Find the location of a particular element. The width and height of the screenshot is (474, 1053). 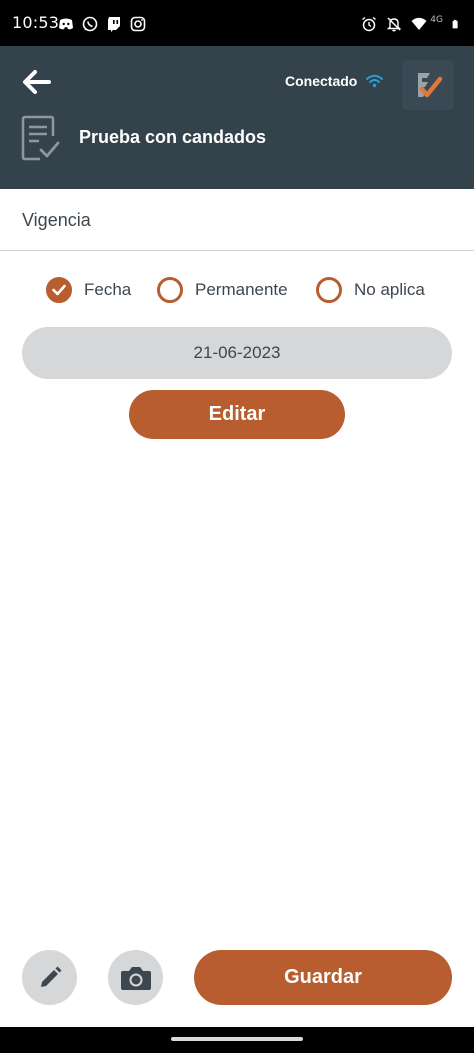

pencil-icon is located at coordinates (50, 976).